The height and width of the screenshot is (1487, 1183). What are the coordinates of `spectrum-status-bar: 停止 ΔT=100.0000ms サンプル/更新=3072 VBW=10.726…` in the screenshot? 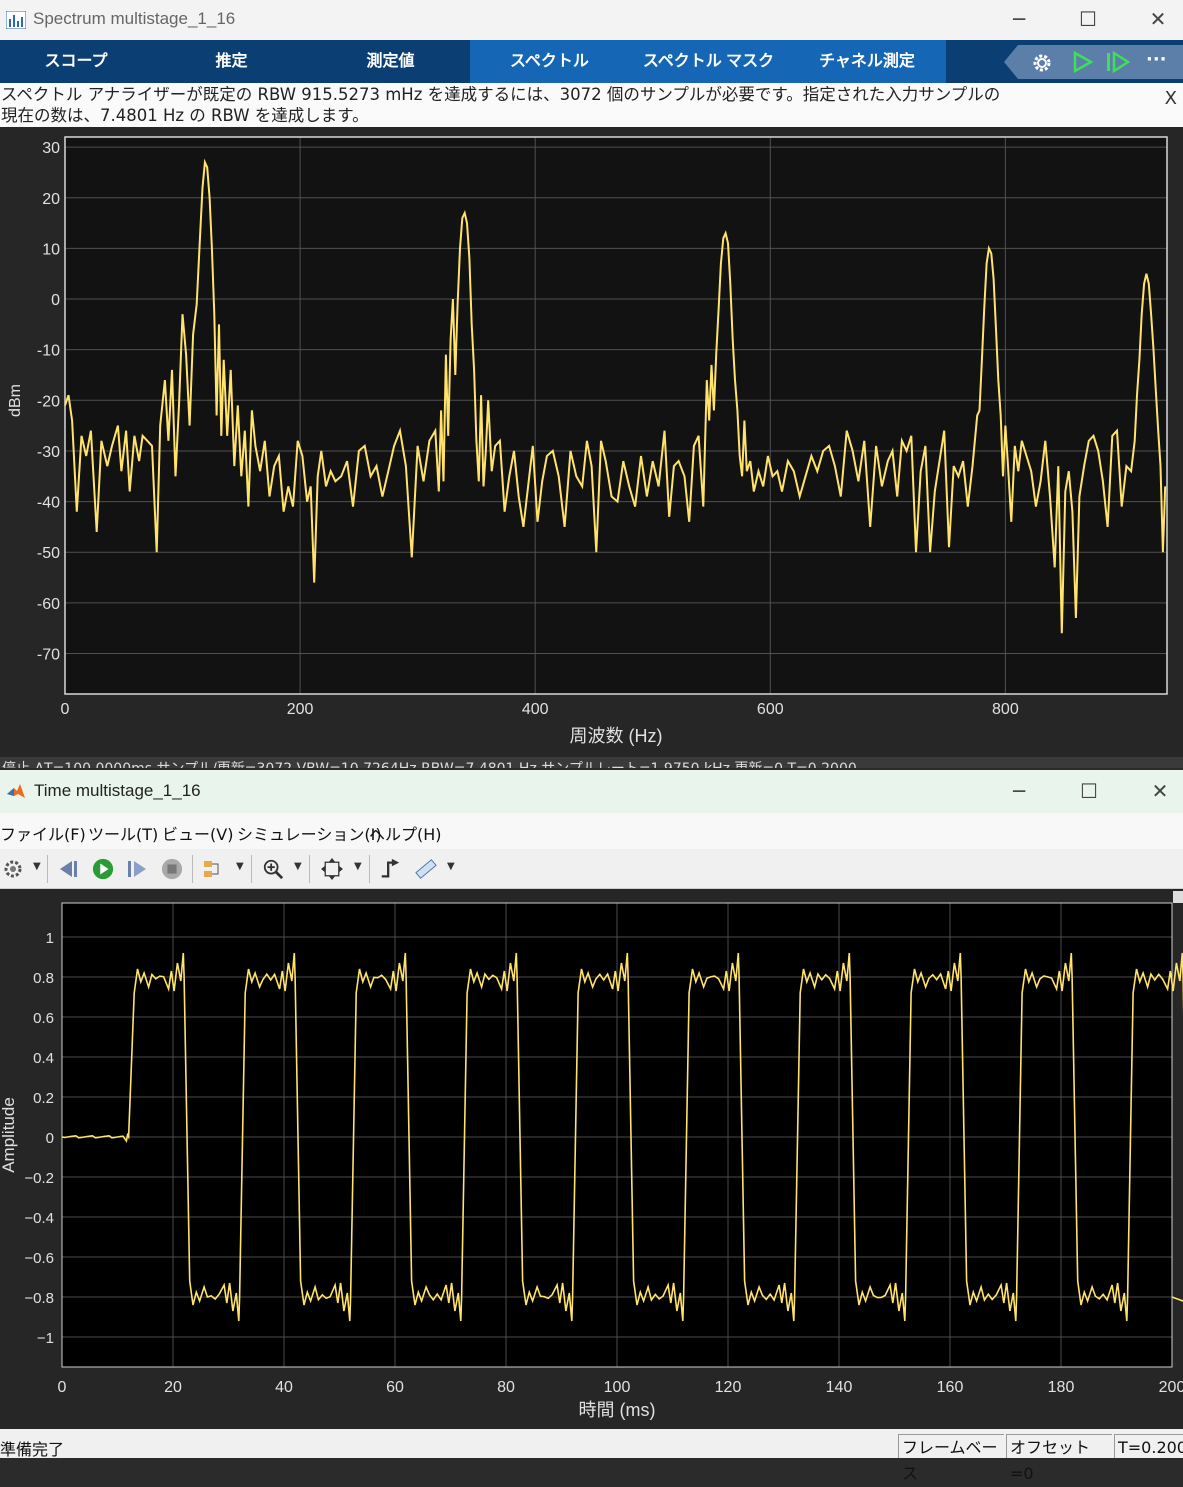 It's located at (591, 762).